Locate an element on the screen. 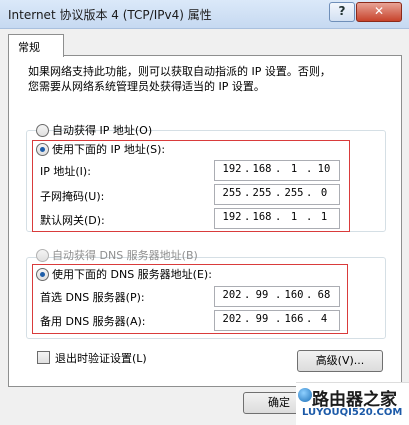  auto-ip-radio is located at coordinates (42, 130).